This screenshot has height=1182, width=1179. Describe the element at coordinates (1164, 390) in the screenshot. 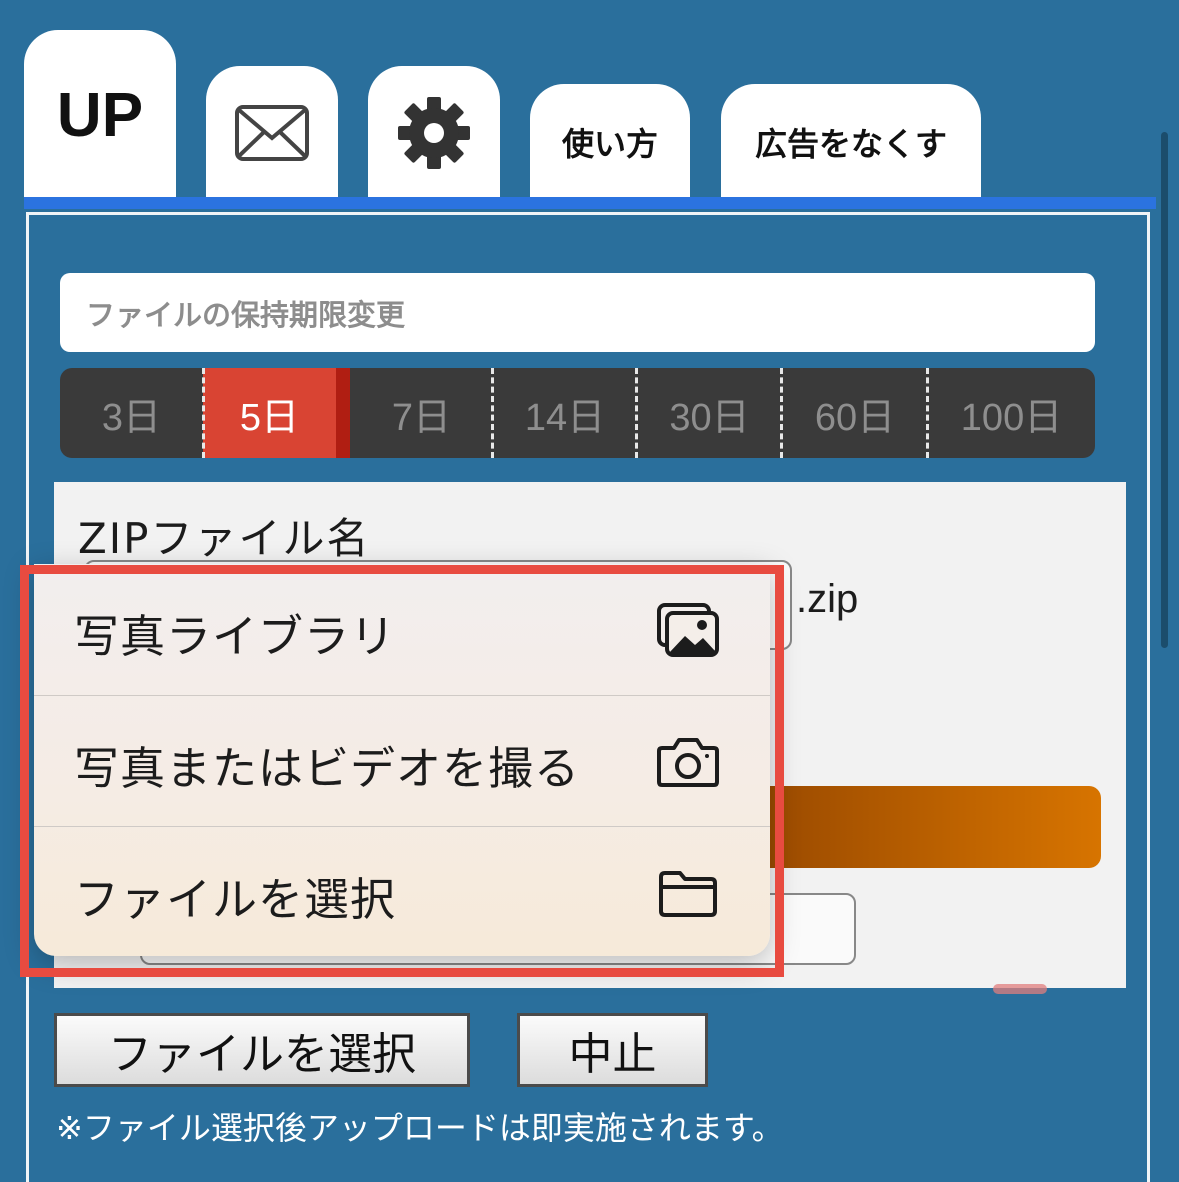

I see `page-scrollbar` at that location.